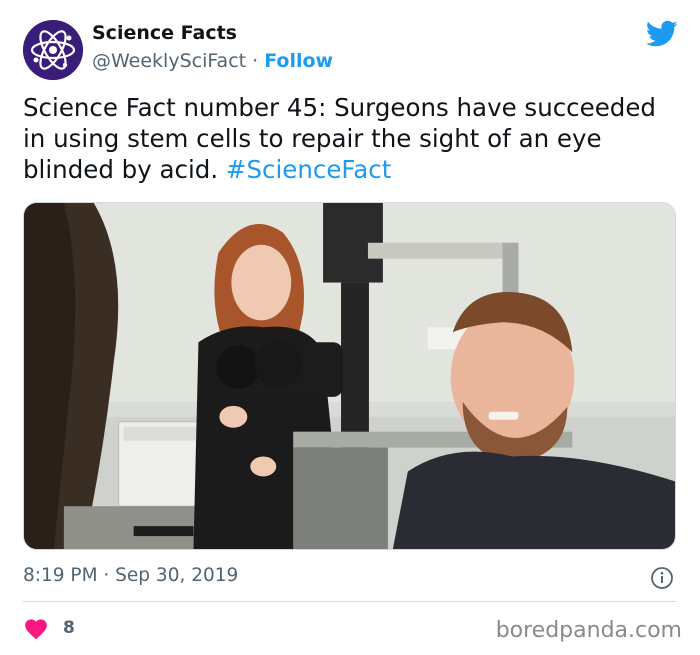 This screenshot has width=700, height=655. What do you see at coordinates (130, 575) in the screenshot?
I see `tweet-timestamp: 8:19 PM · Sep 30, 2019` at bounding box center [130, 575].